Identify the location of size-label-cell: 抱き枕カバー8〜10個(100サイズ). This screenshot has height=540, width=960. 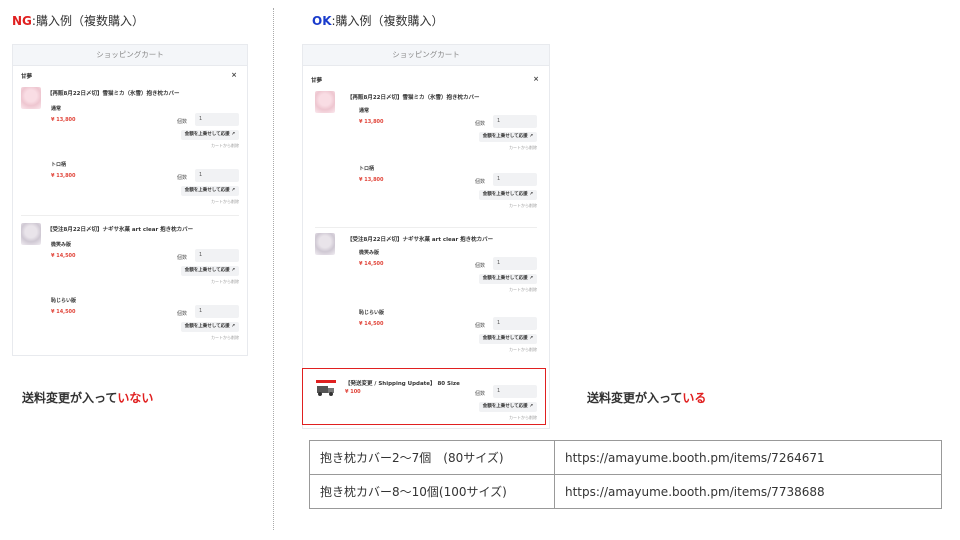
(432, 491).